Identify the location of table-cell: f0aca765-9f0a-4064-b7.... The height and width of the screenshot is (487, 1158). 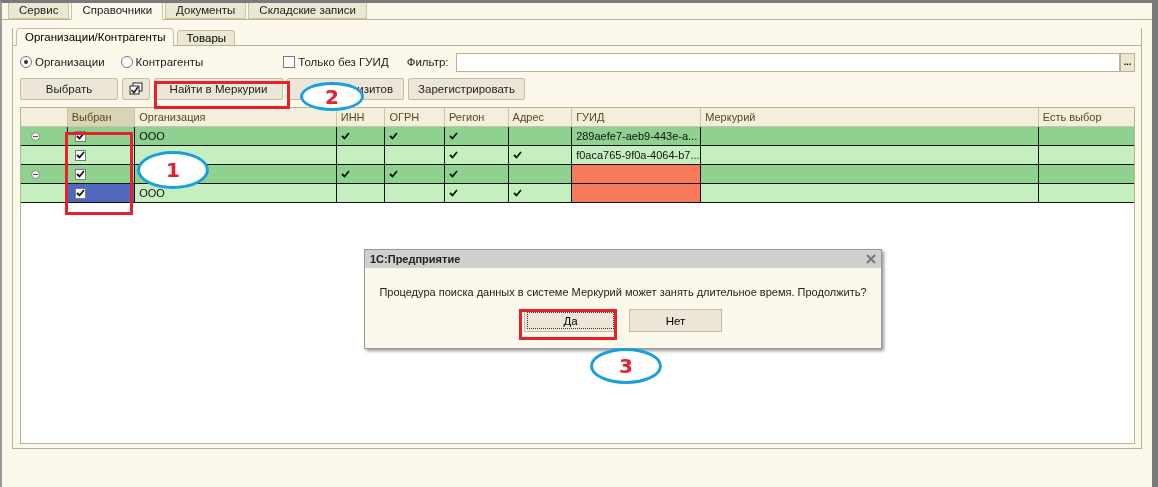
(637, 155).